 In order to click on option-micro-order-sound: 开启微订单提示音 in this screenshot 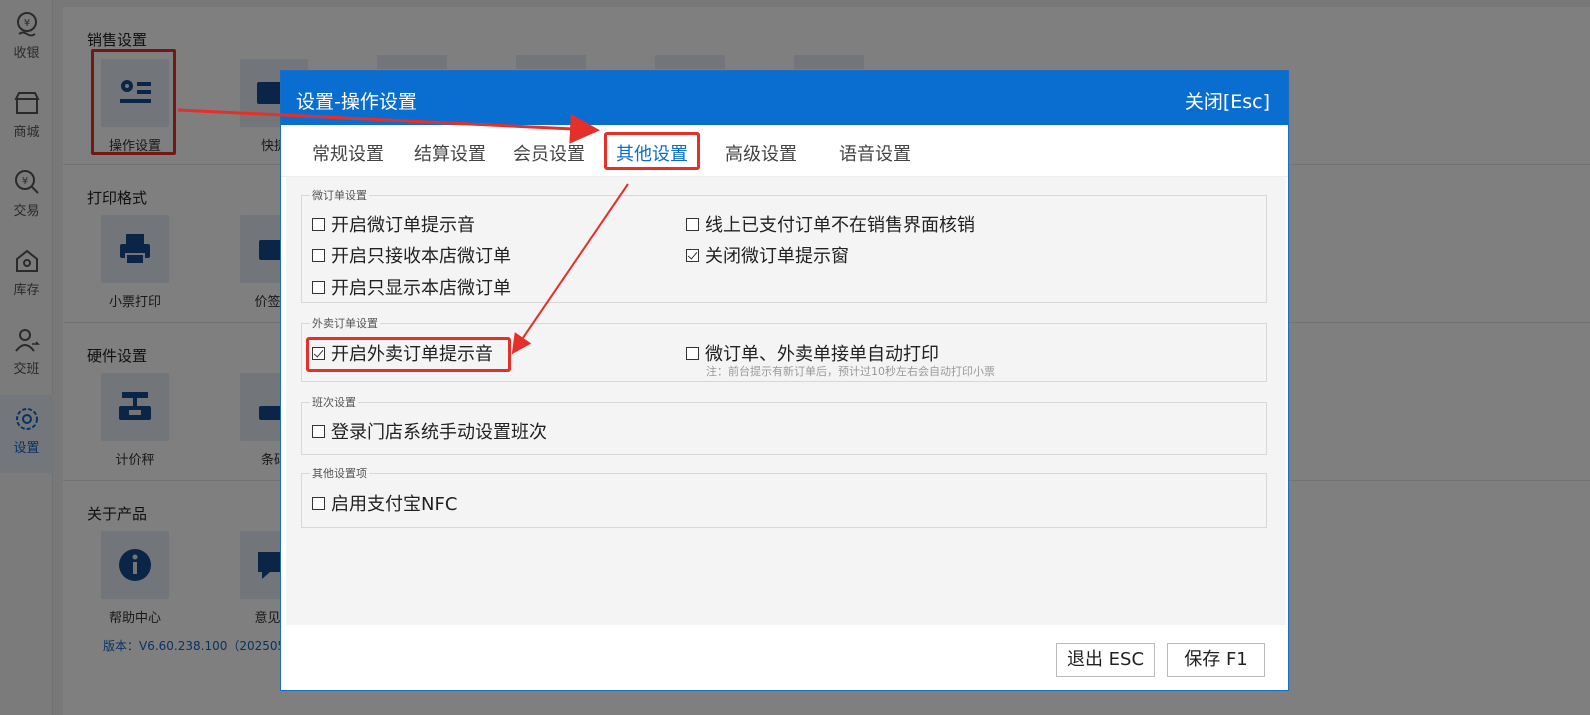, I will do `click(393, 224)`.